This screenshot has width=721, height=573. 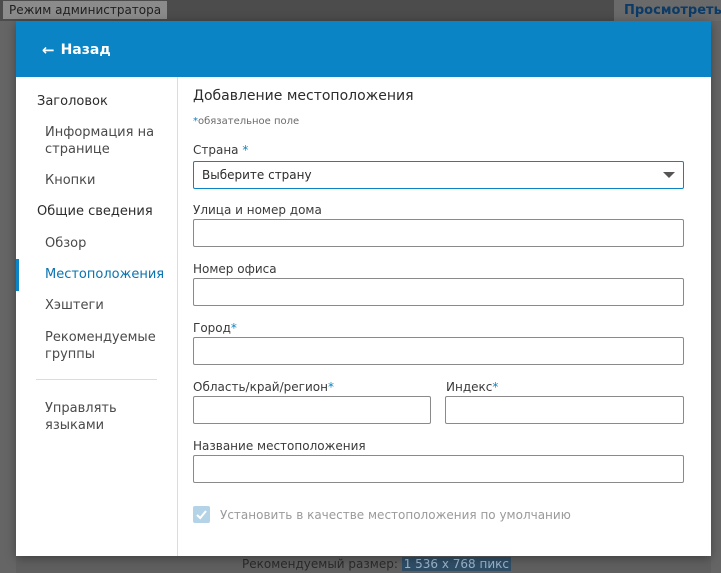 I want to click on sidebar-item-manage-languages: Управлять языками, so click(x=96, y=417).